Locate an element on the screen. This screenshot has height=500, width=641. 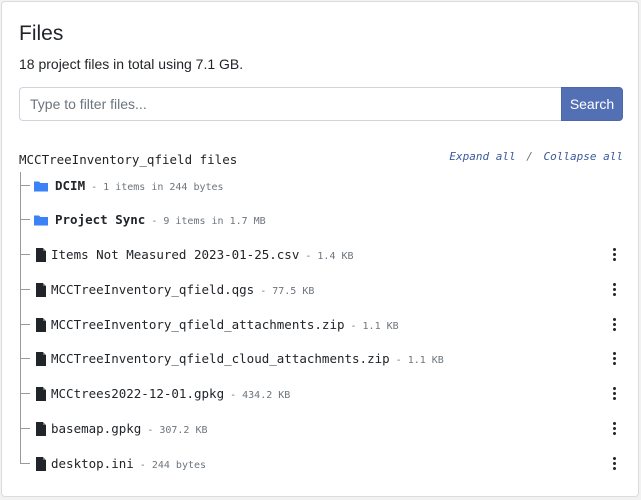
item-meta: - 244 bytes is located at coordinates (173, 465).